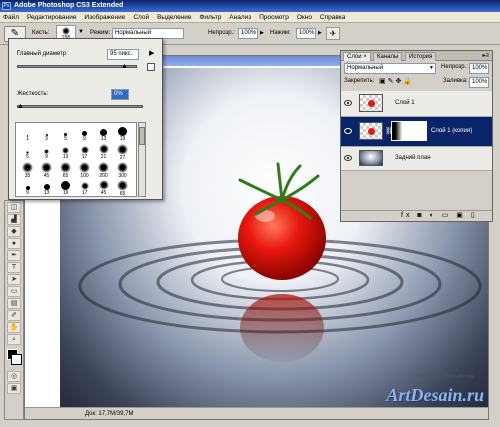  What do you see at coordinates (52, 17) in the screenshot?
I see `menu-edit: Редактирование` at bounding box center [52, 17].